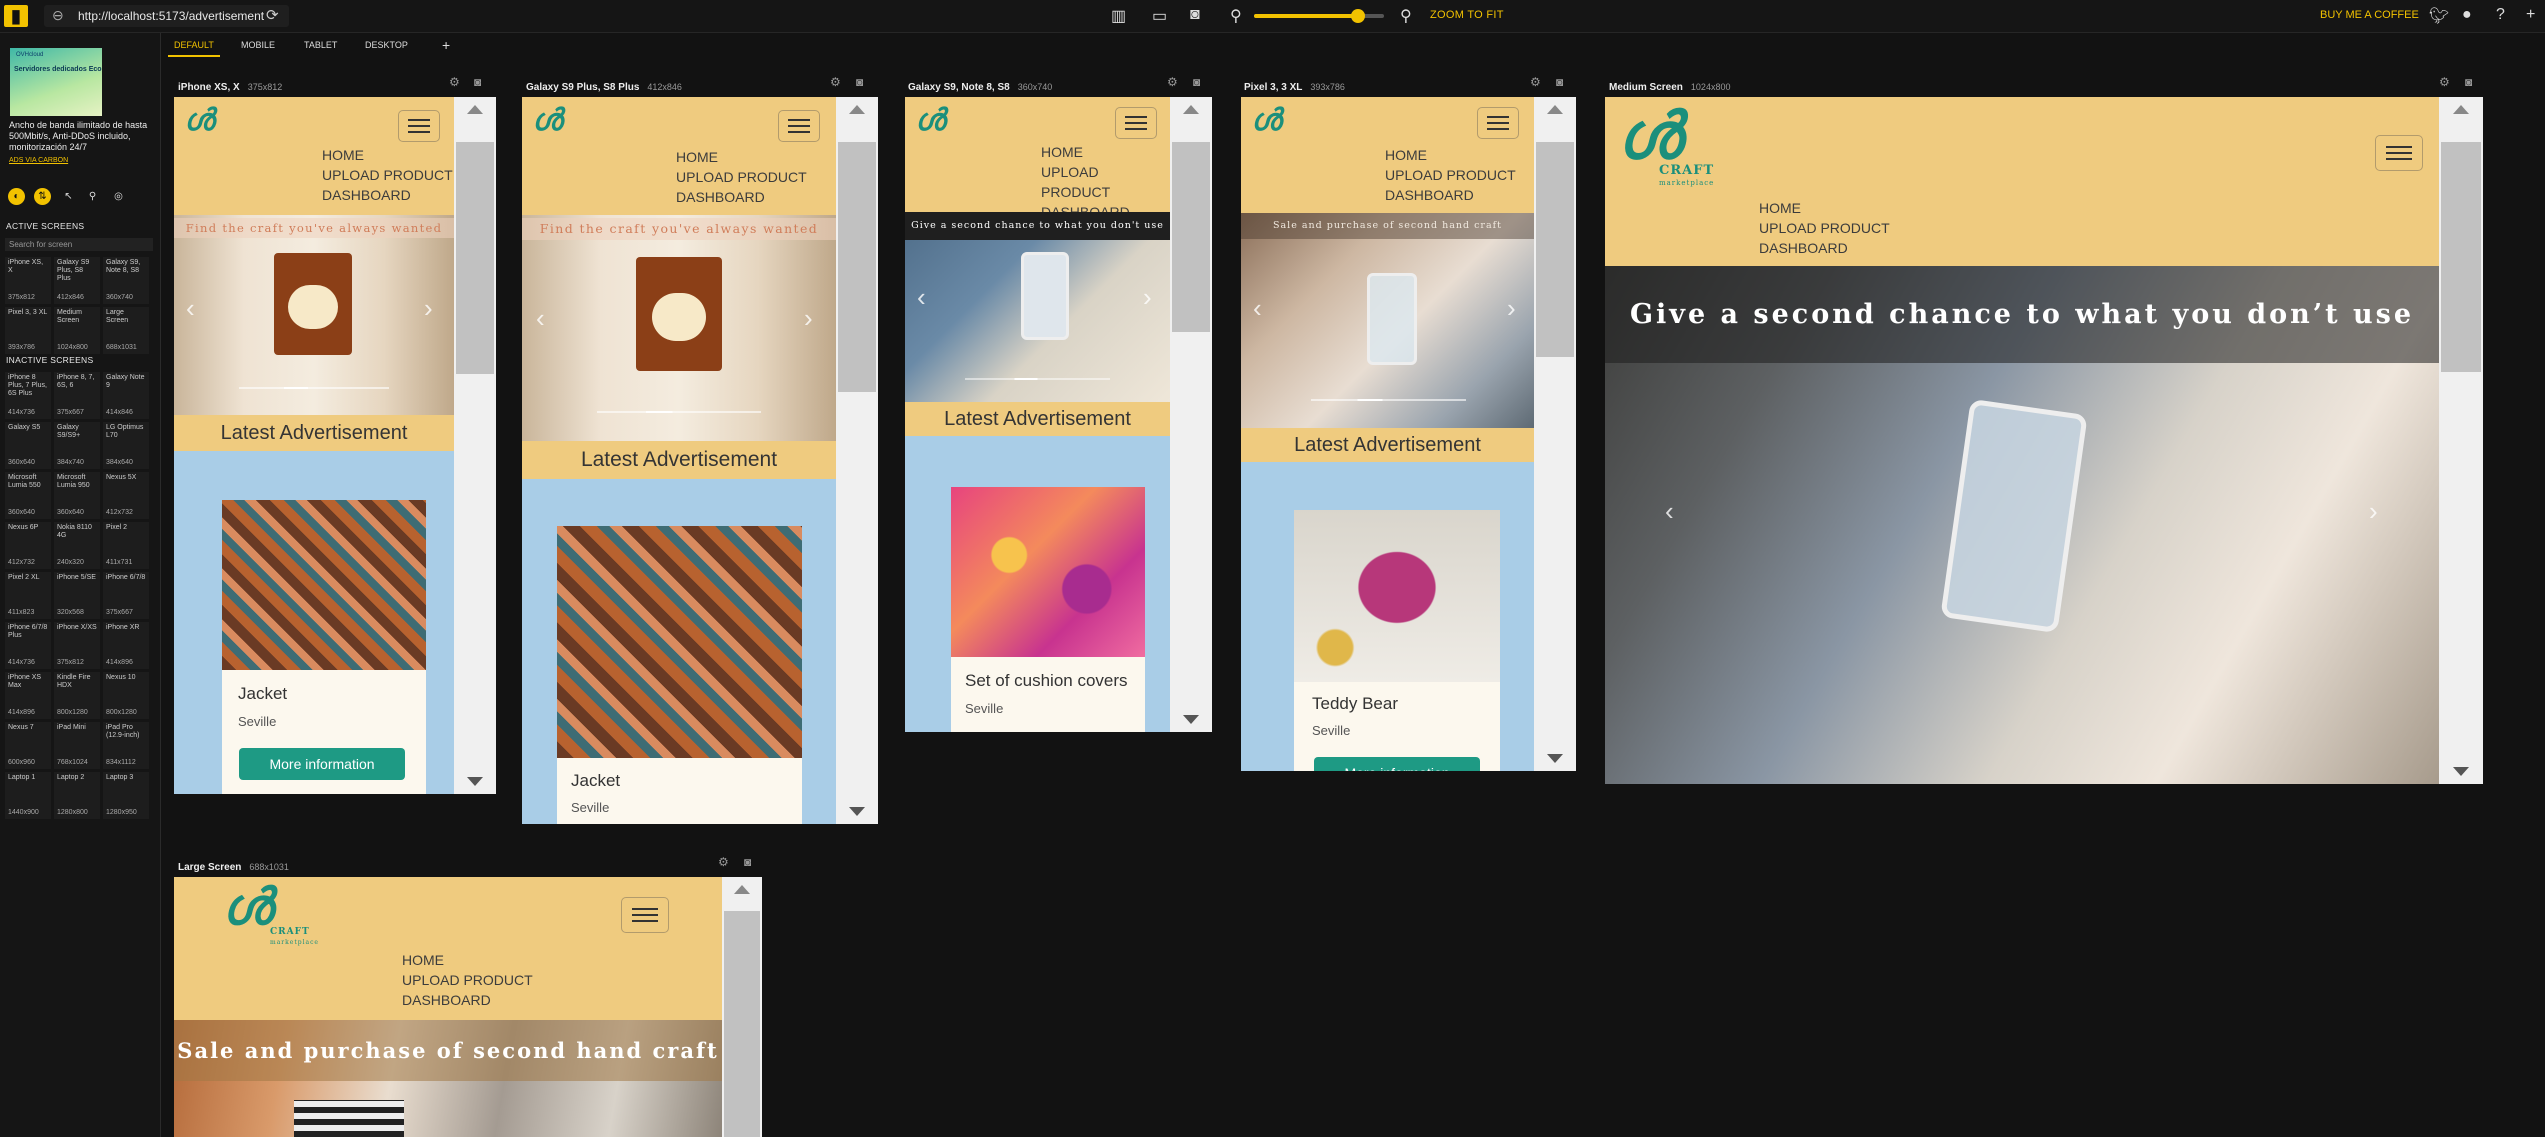  Describe the element at coordinates (2500, 15) in the screenshot. I see `help-icon: ?` at that location.